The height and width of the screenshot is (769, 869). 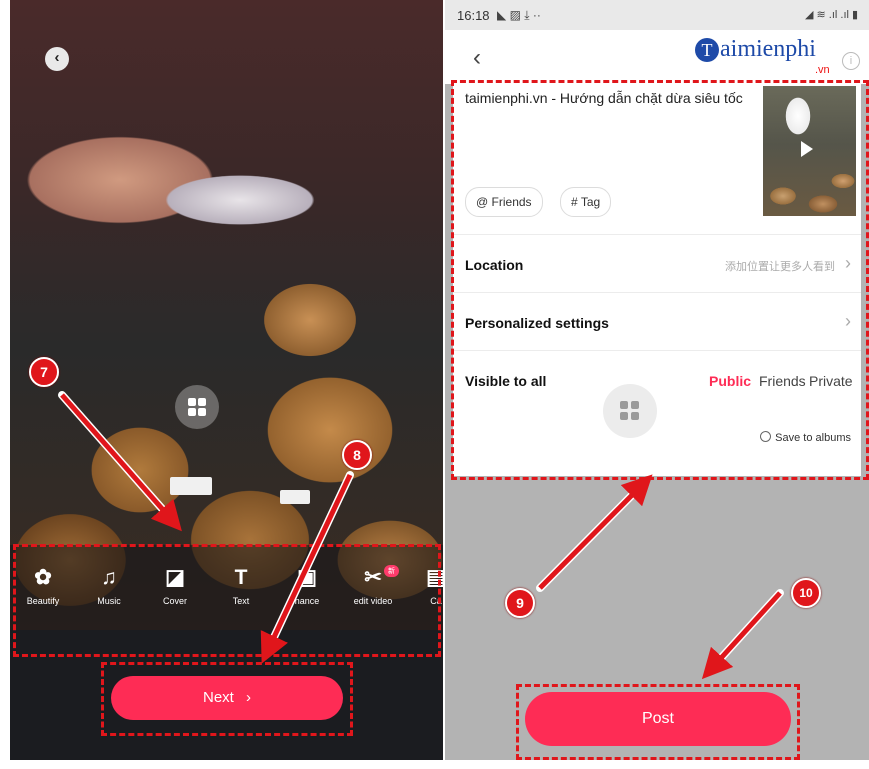 What do you see at coordinates (806, 593) in the screenshot?
I see `step-badge-10: 10` at bounding box center [806, 593].